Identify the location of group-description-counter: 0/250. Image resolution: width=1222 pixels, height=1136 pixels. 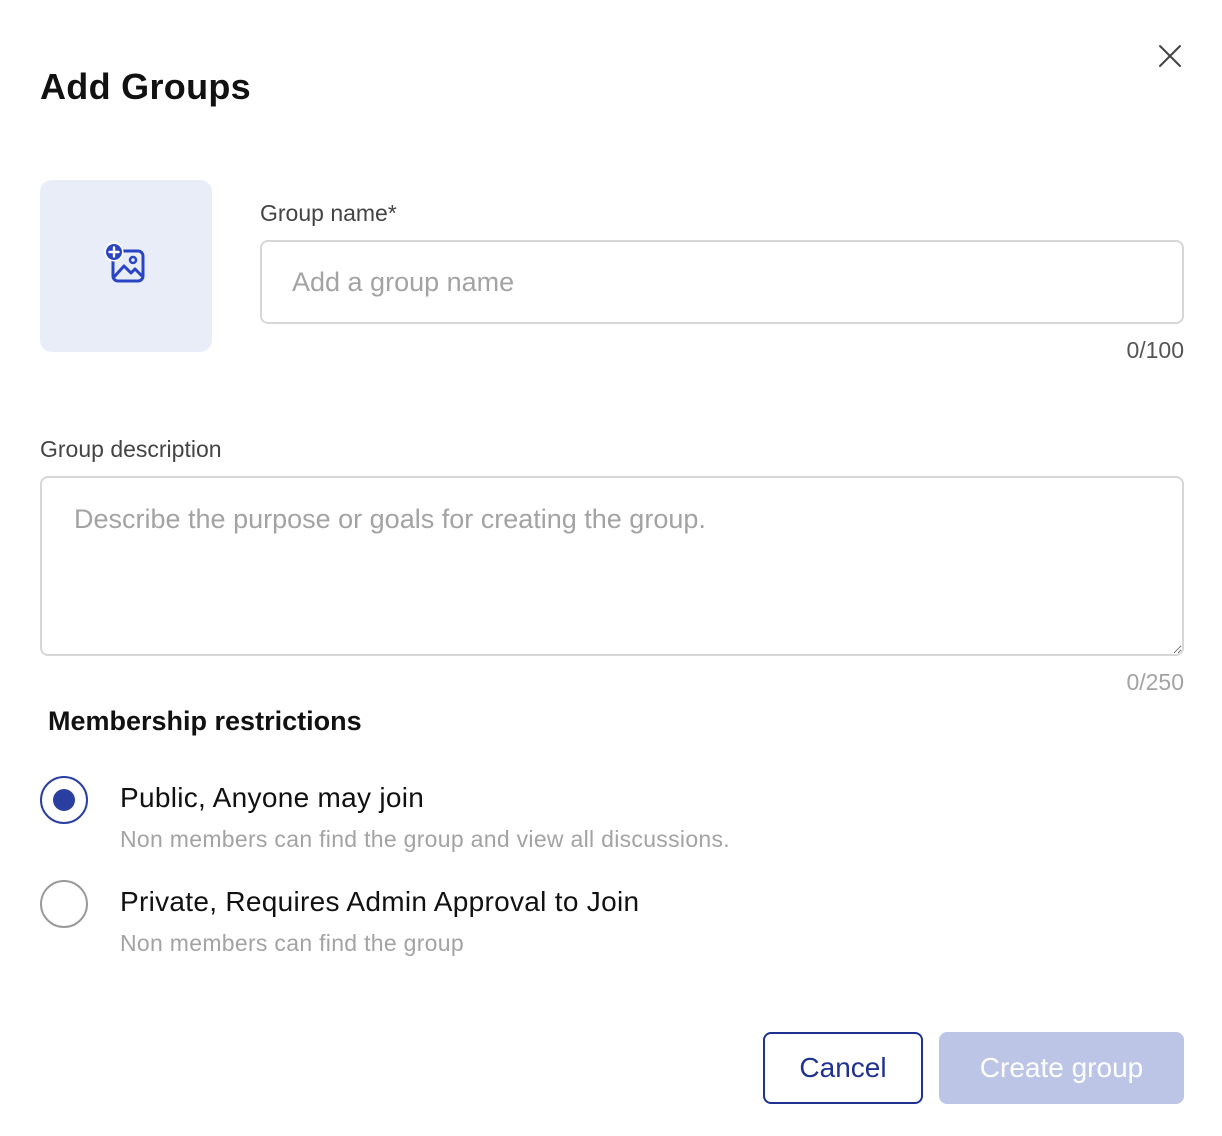
(1155, 682).